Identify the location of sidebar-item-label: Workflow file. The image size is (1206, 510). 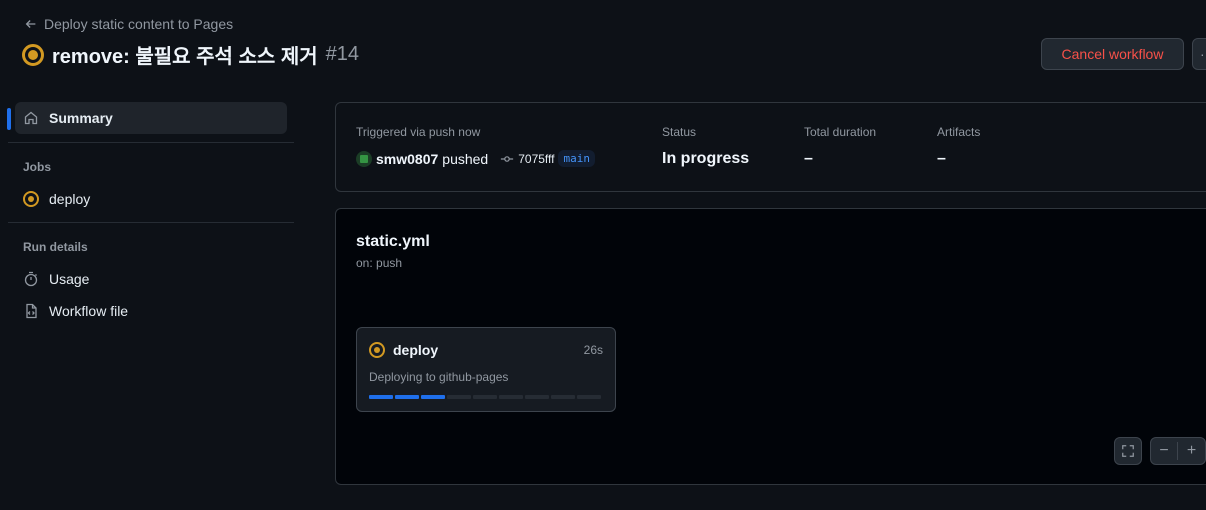
(89, 311).